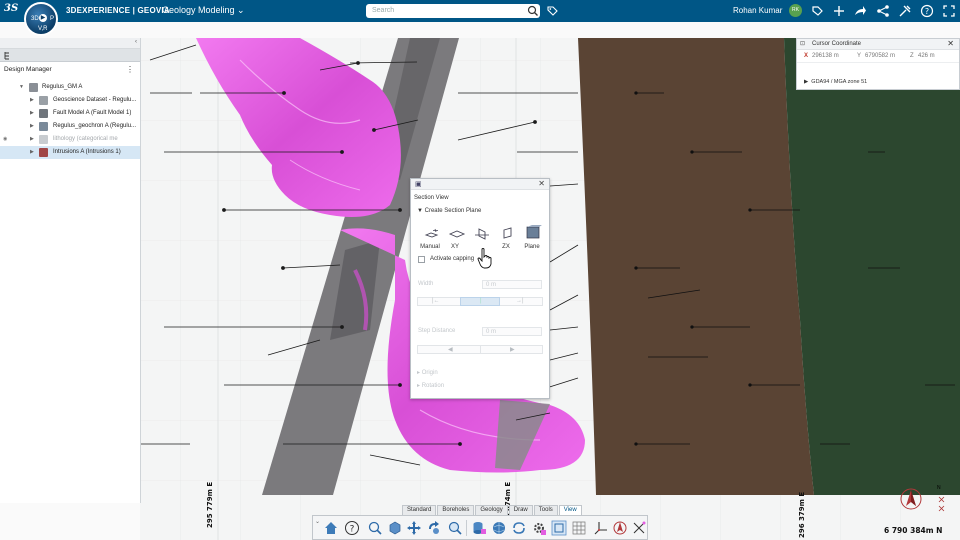 The image size is (960, 540). Describe the element at coordinates (457, 234) in the screenshot. I see `xy-plane-icon` at that location.